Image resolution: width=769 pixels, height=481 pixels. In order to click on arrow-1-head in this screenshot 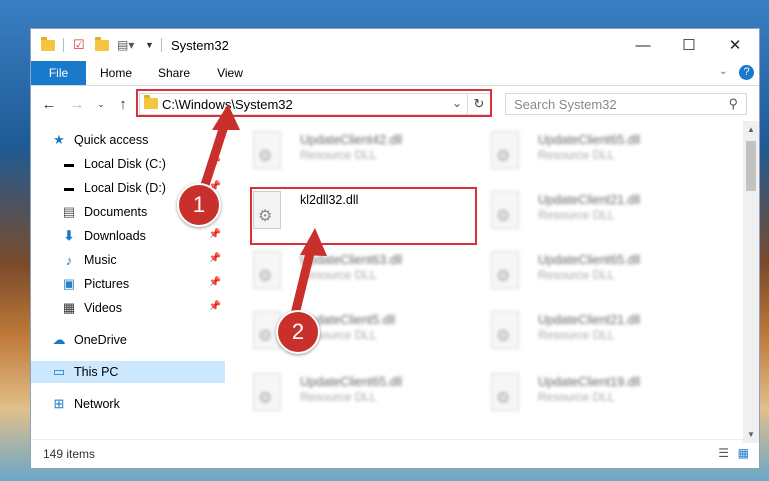, I will do `click(226, 117)`.